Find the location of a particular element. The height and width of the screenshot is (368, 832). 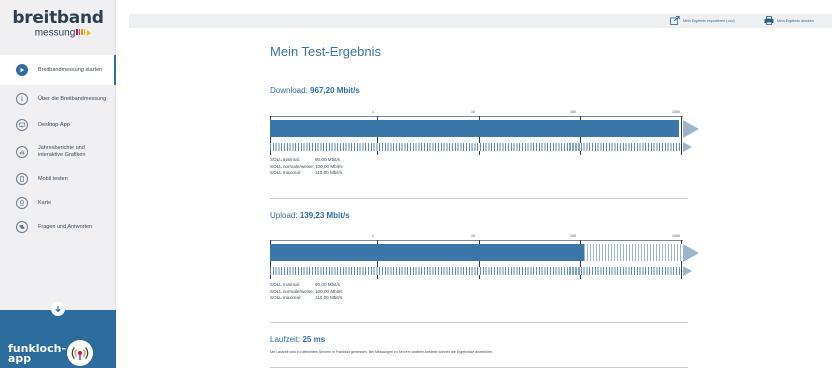

sidebar-item-about: Über die Breitbandmessung is located at coordinates (58, 99).